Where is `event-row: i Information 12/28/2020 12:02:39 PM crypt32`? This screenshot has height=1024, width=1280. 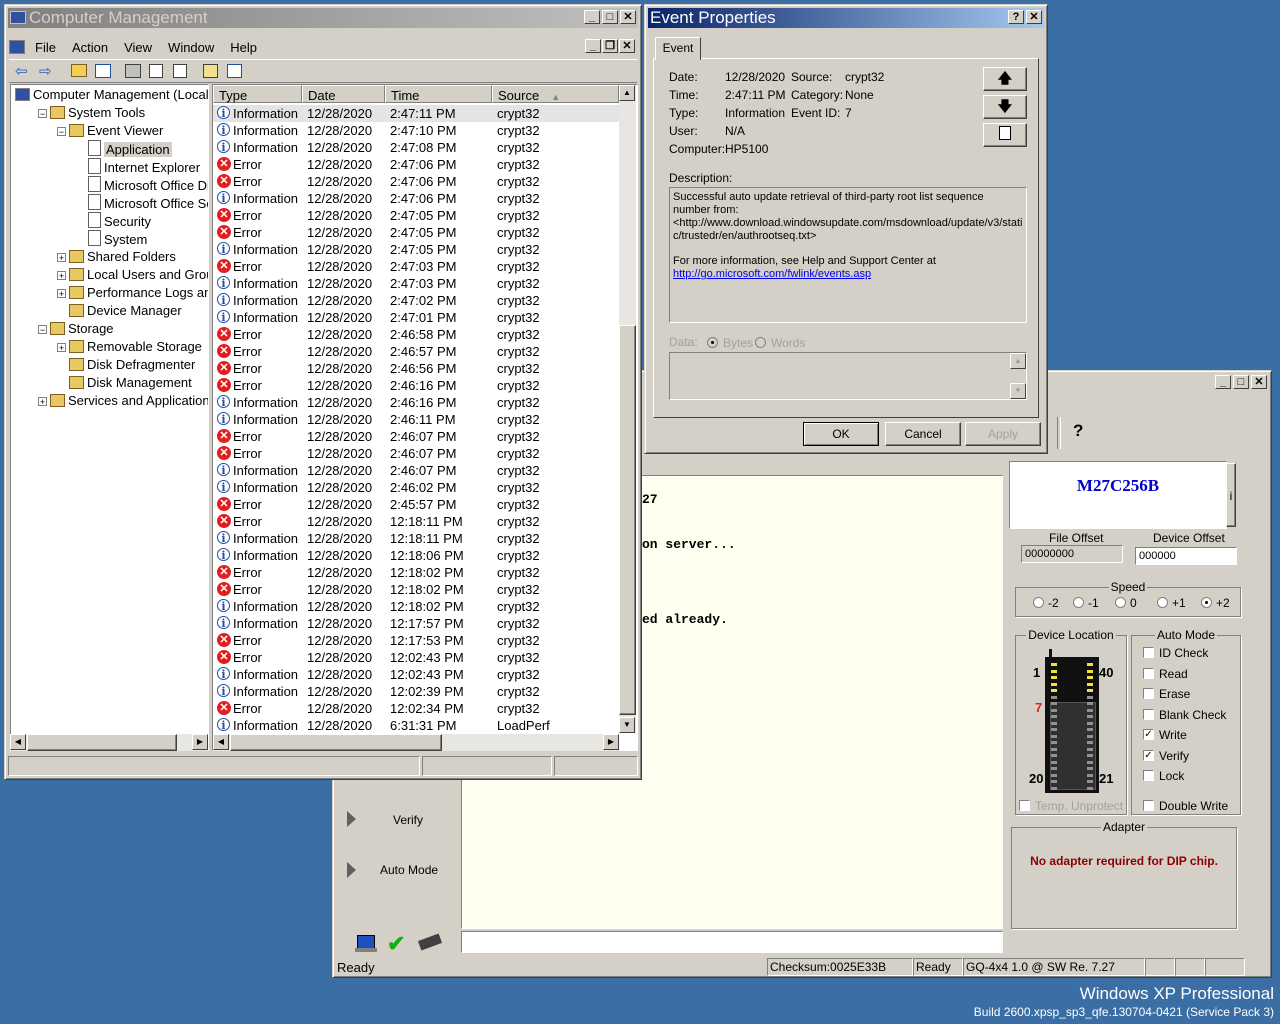
event-row: i Information 12/28/2020 12:02:39 PM crypt32 is located at coordinates (416, 691).